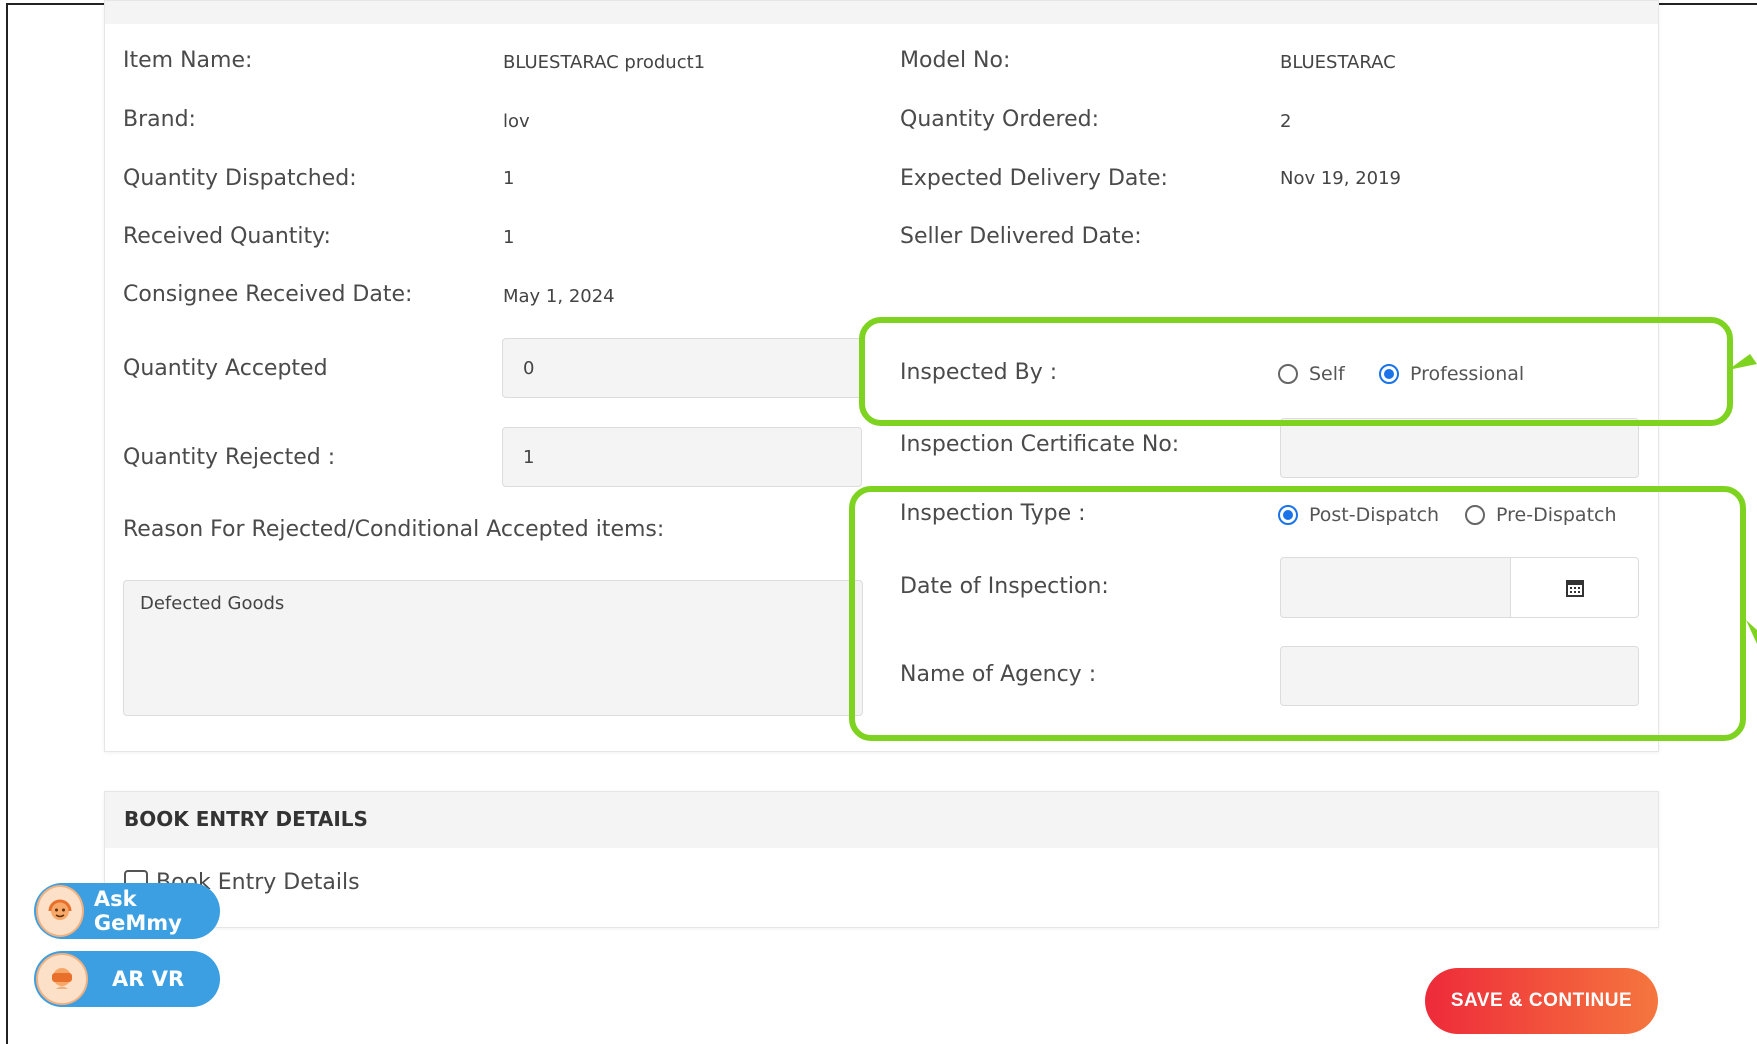 This screenshot has height=1044, width=1757. I want to click on ask-gemmy-button: Ask GeMmy, so click(127, 911).